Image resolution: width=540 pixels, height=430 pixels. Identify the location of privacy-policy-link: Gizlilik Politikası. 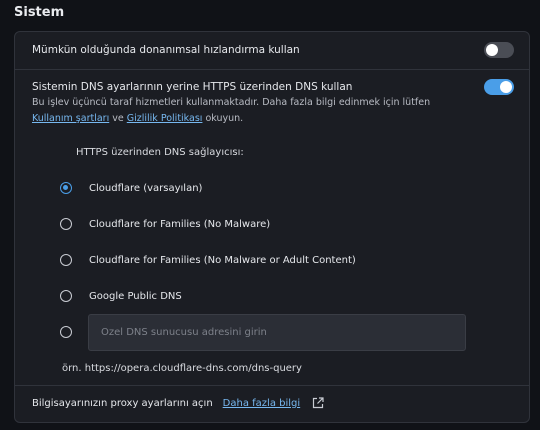
(165, 118).